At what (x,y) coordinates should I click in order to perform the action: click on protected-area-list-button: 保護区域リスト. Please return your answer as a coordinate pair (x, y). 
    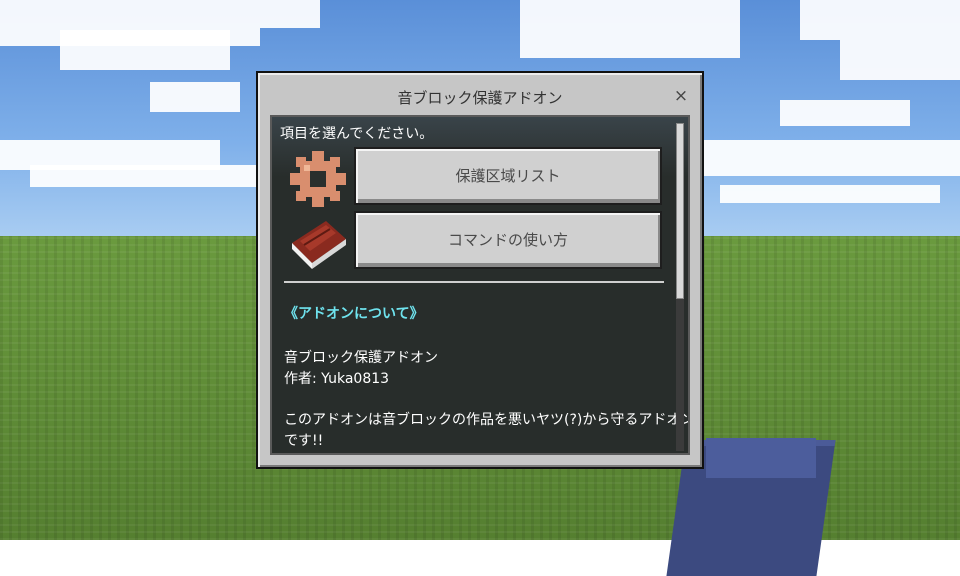
    Looking at the image, I should click on (508, 176).